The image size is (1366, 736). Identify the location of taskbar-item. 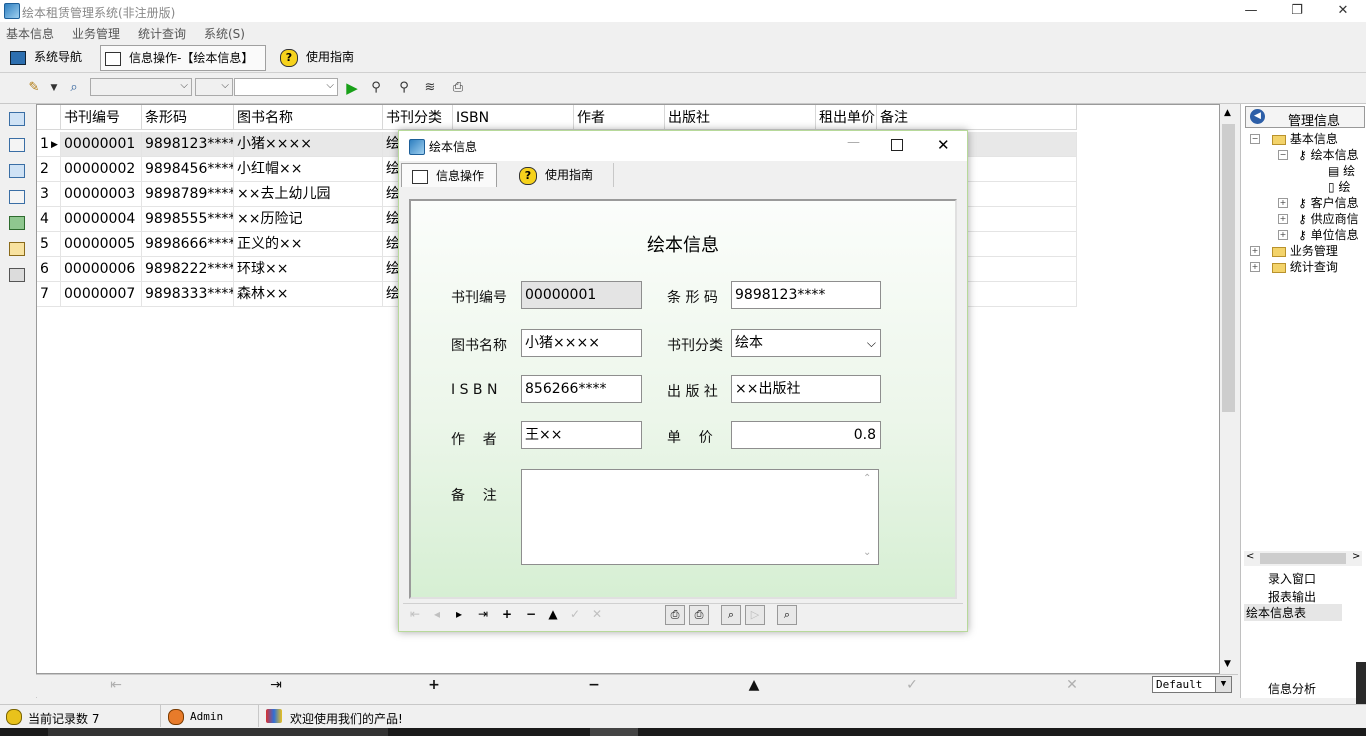
(218, 732).